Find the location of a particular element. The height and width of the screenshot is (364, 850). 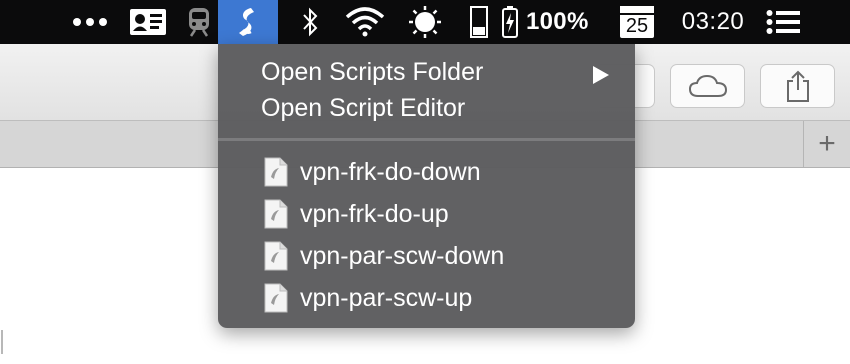

script-item-vpn-frk-do-down: vpn-frk-do-down is located at coordinates (426, 173).